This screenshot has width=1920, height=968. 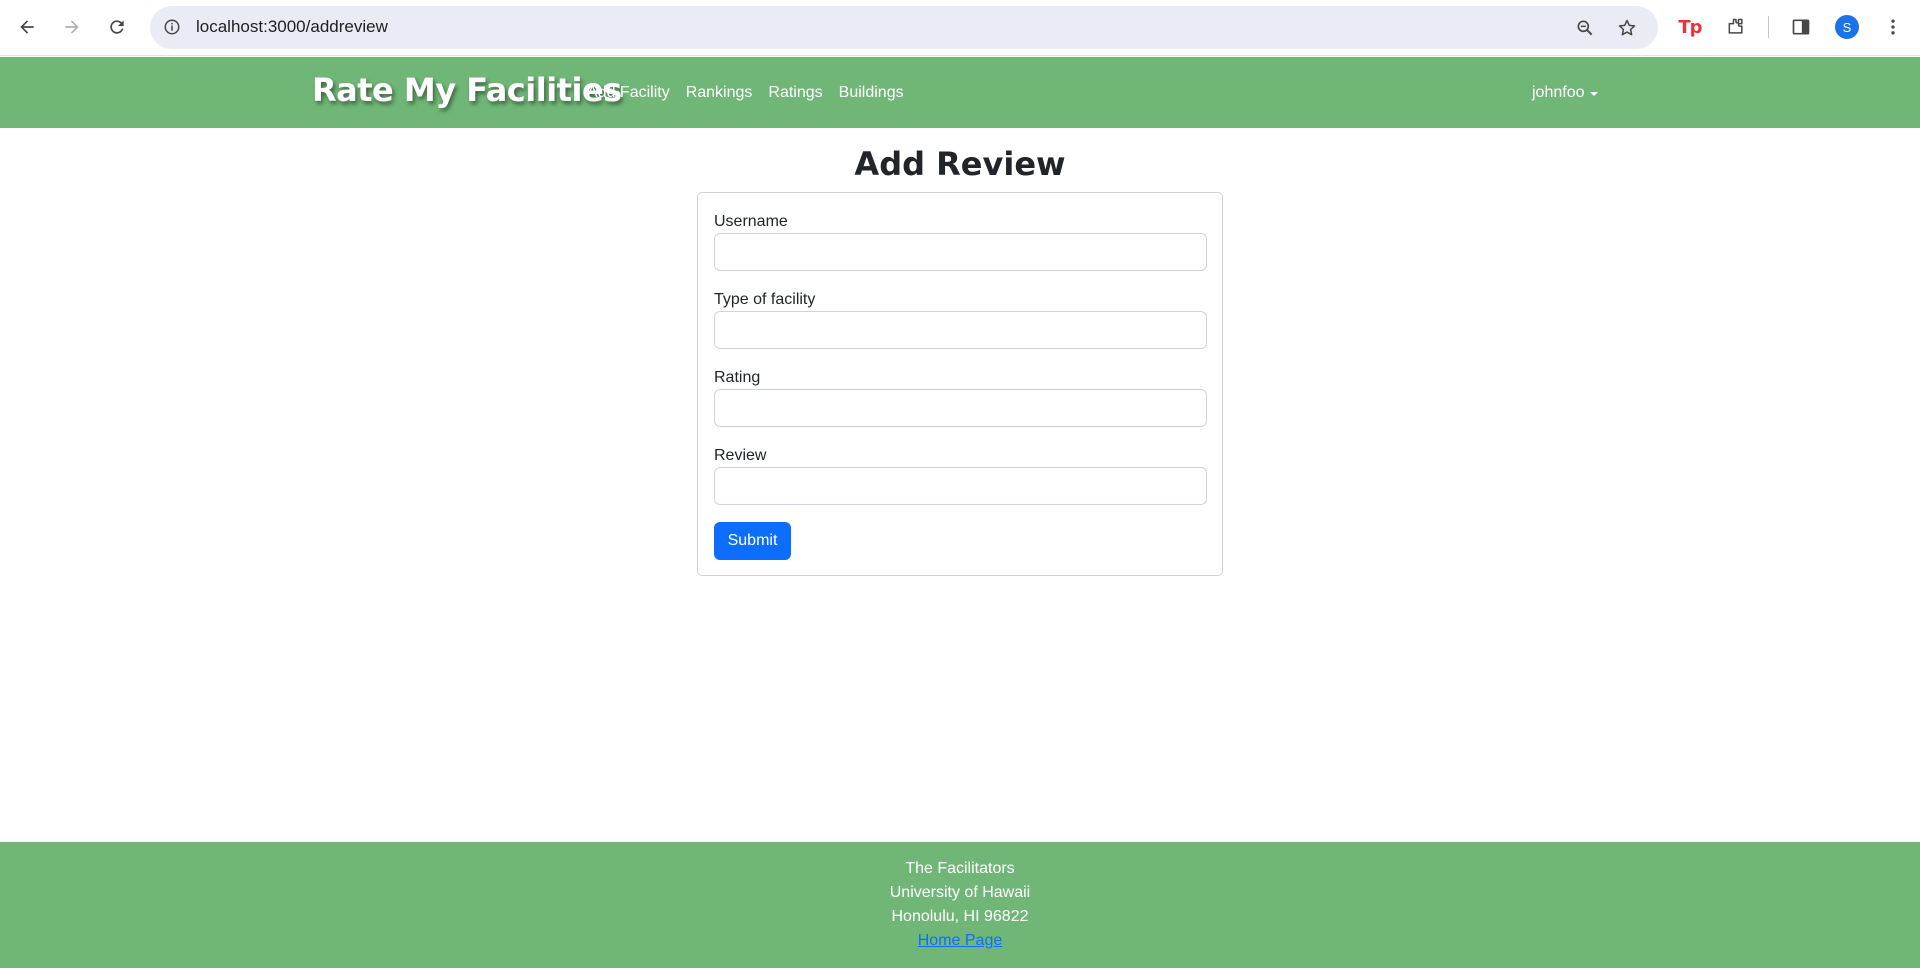 I want to click on rating-input, so click(x=960, y=408).